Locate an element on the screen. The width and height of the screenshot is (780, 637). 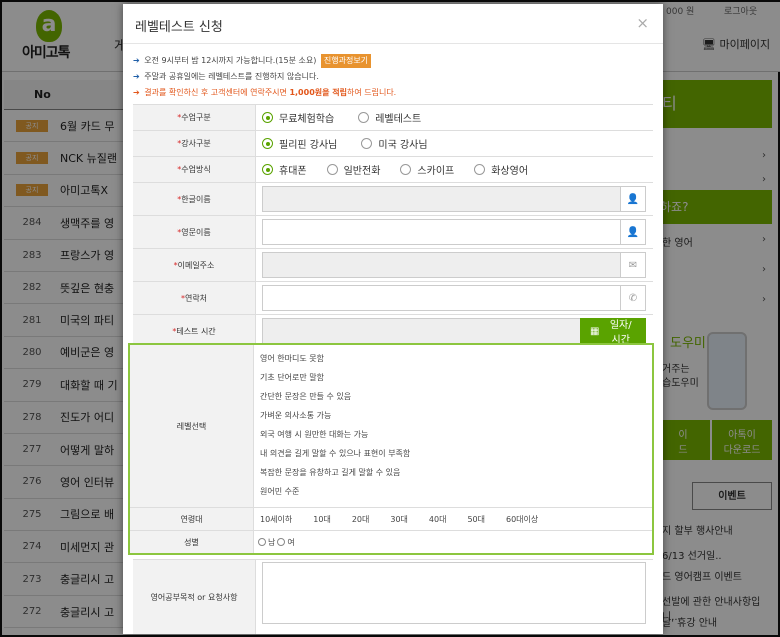
level-option: 가벼운 의사소통 가능 is located at coordinates (453, 415).